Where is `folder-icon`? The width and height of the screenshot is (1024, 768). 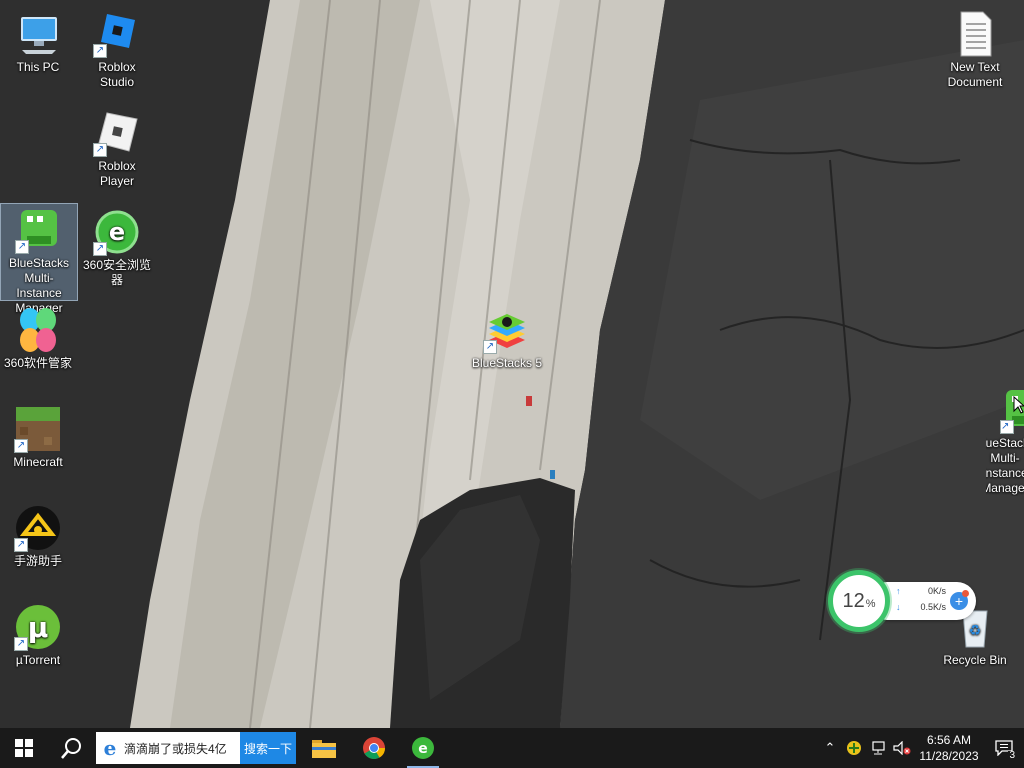 folder-icon is located at coordinates (324, 749).